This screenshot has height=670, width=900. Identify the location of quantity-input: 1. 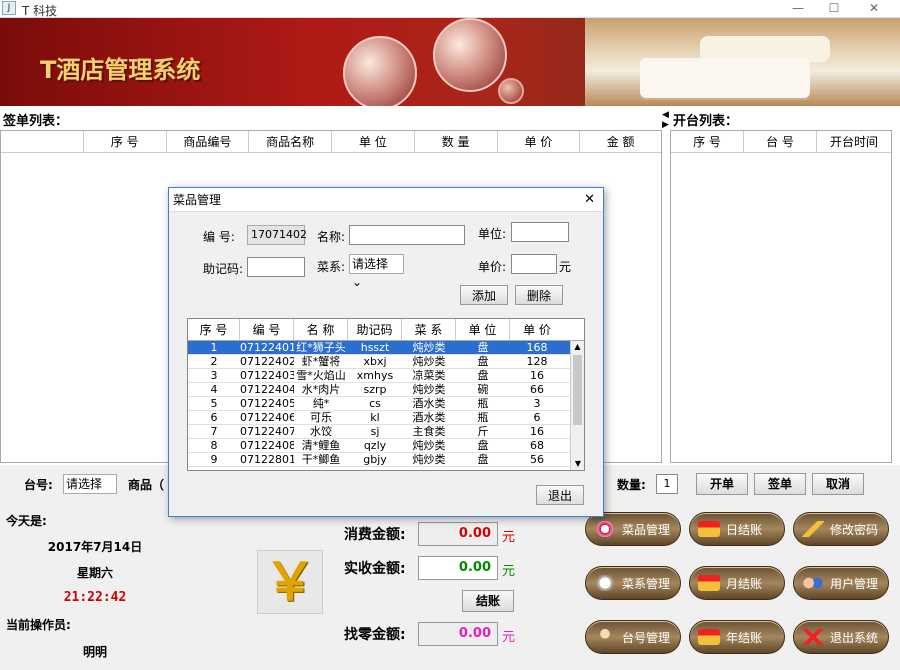
(667, 484).